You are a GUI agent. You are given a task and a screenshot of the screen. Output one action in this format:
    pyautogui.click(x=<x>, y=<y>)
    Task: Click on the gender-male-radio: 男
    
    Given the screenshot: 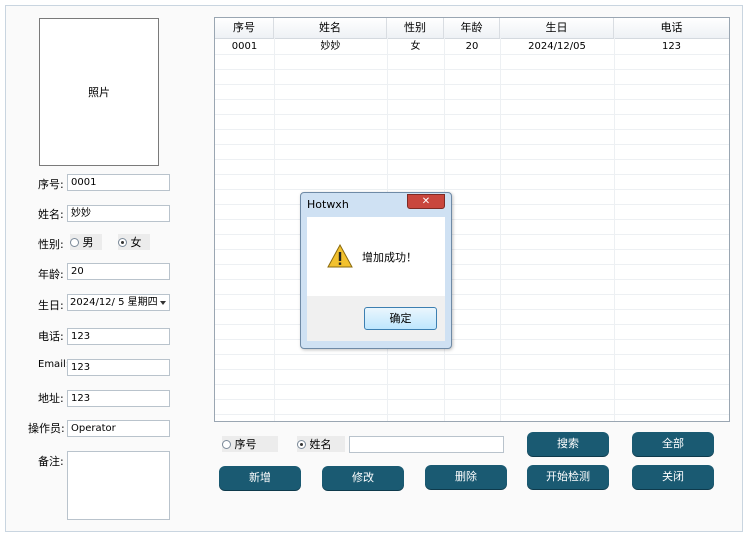 What is the action you would take?
    pyautogui.click(x=86, y=242)
    